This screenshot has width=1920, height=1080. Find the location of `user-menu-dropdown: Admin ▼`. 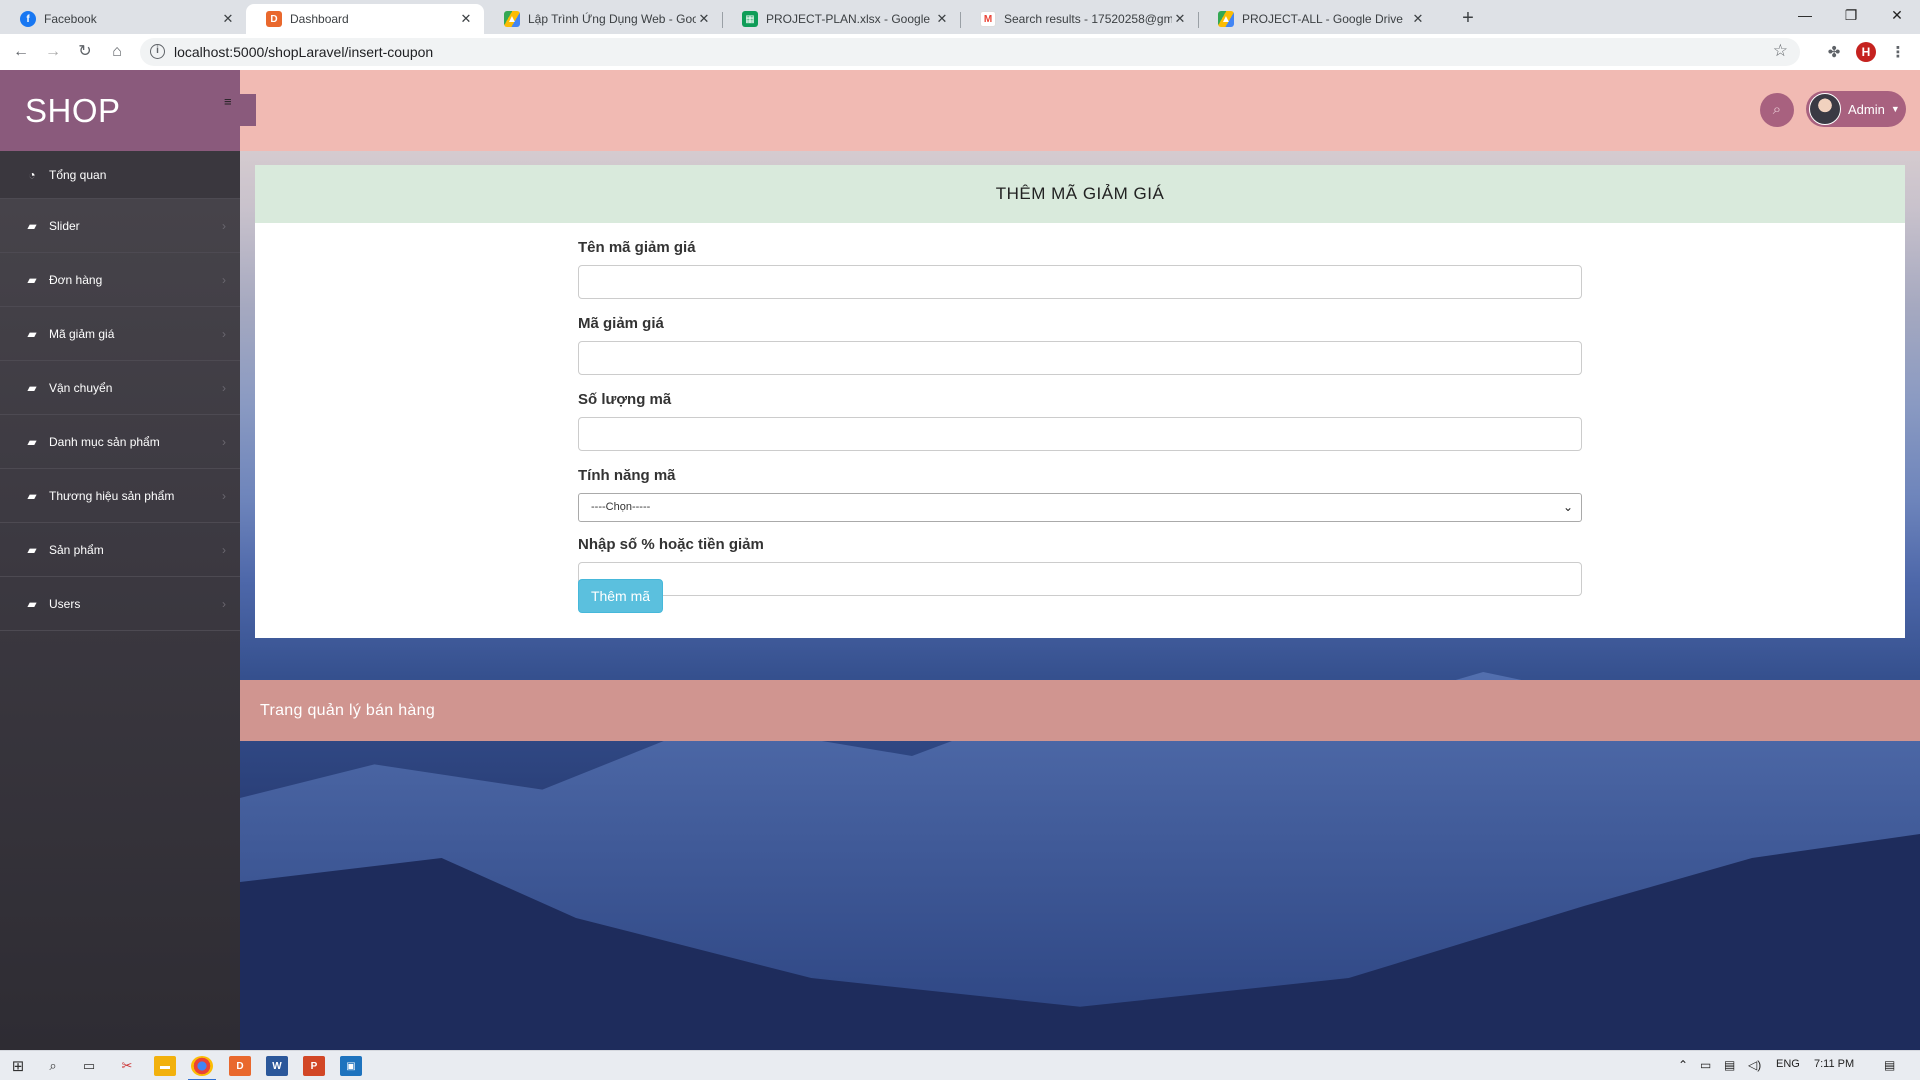

user-menu-dropdown: Admin ▼ is located at coordinates (1856, 109).